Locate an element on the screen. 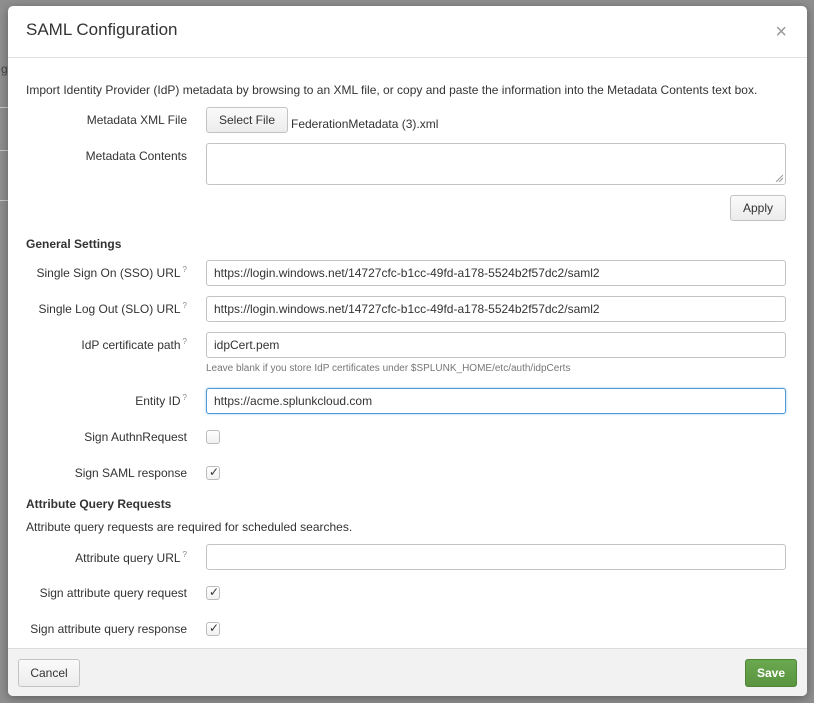 Image resolution: width=814 pixels, height=703 pixels. apply-button: Apply is located at coordinates (758, 208).